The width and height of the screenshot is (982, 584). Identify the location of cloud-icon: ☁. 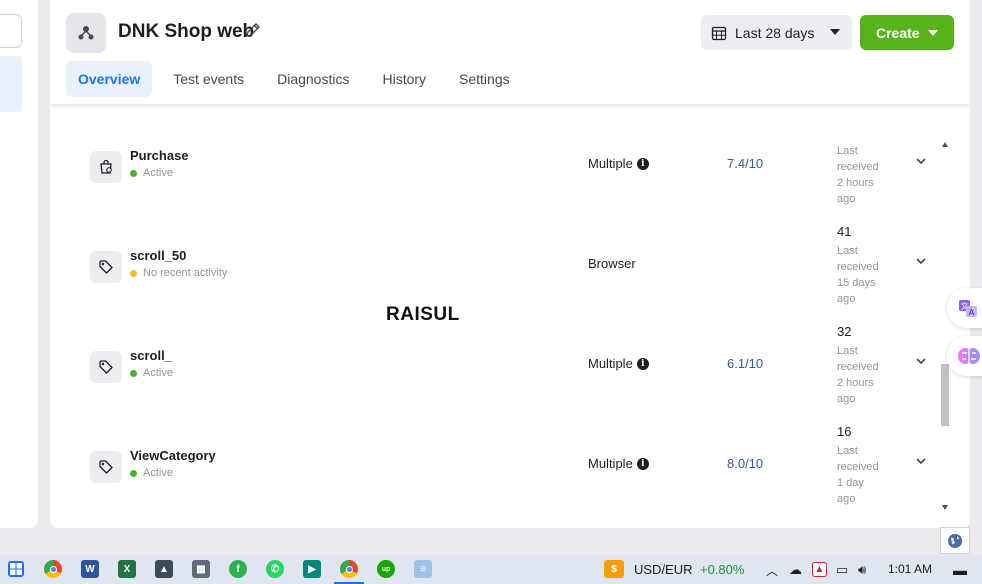
(795, 570).